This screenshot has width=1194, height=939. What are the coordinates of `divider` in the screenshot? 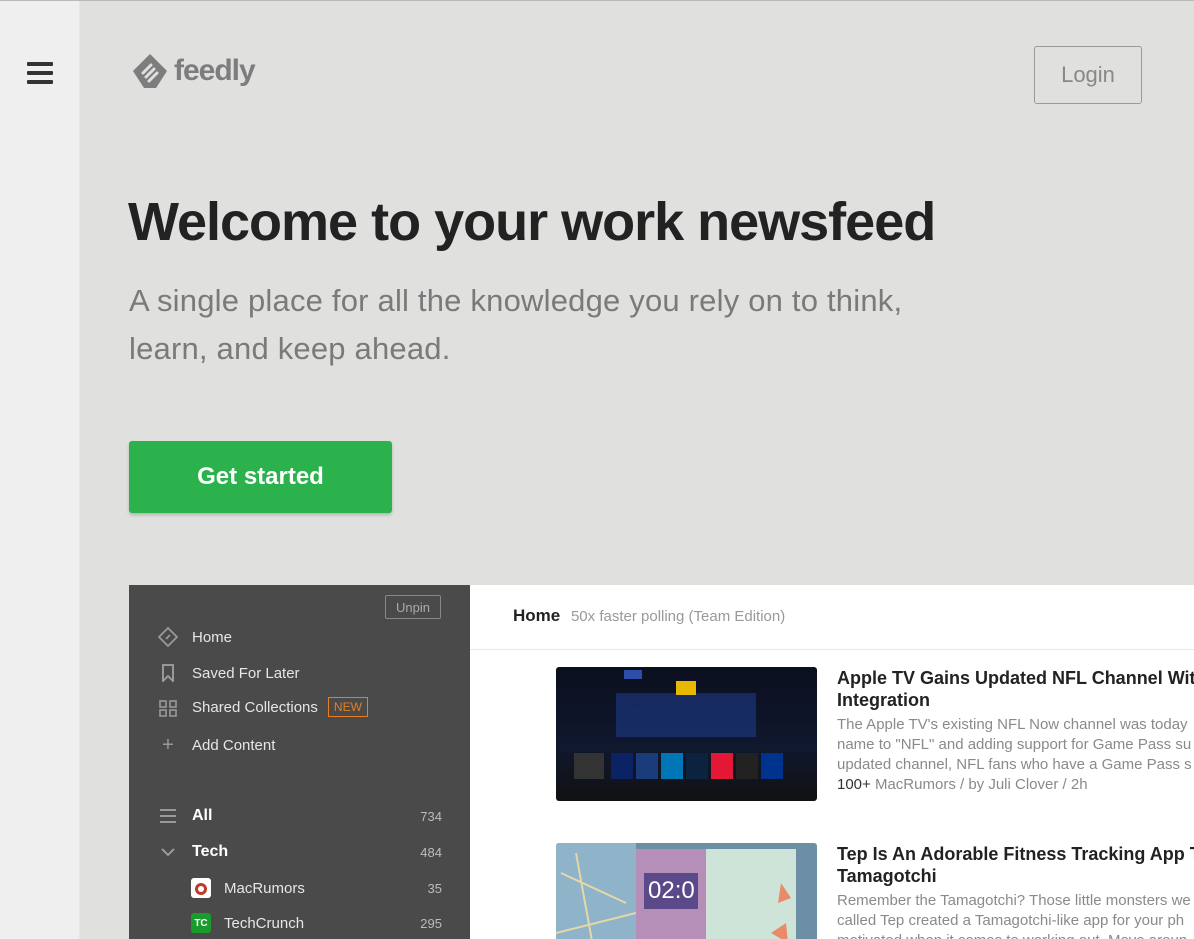 It's located at (832, 649).